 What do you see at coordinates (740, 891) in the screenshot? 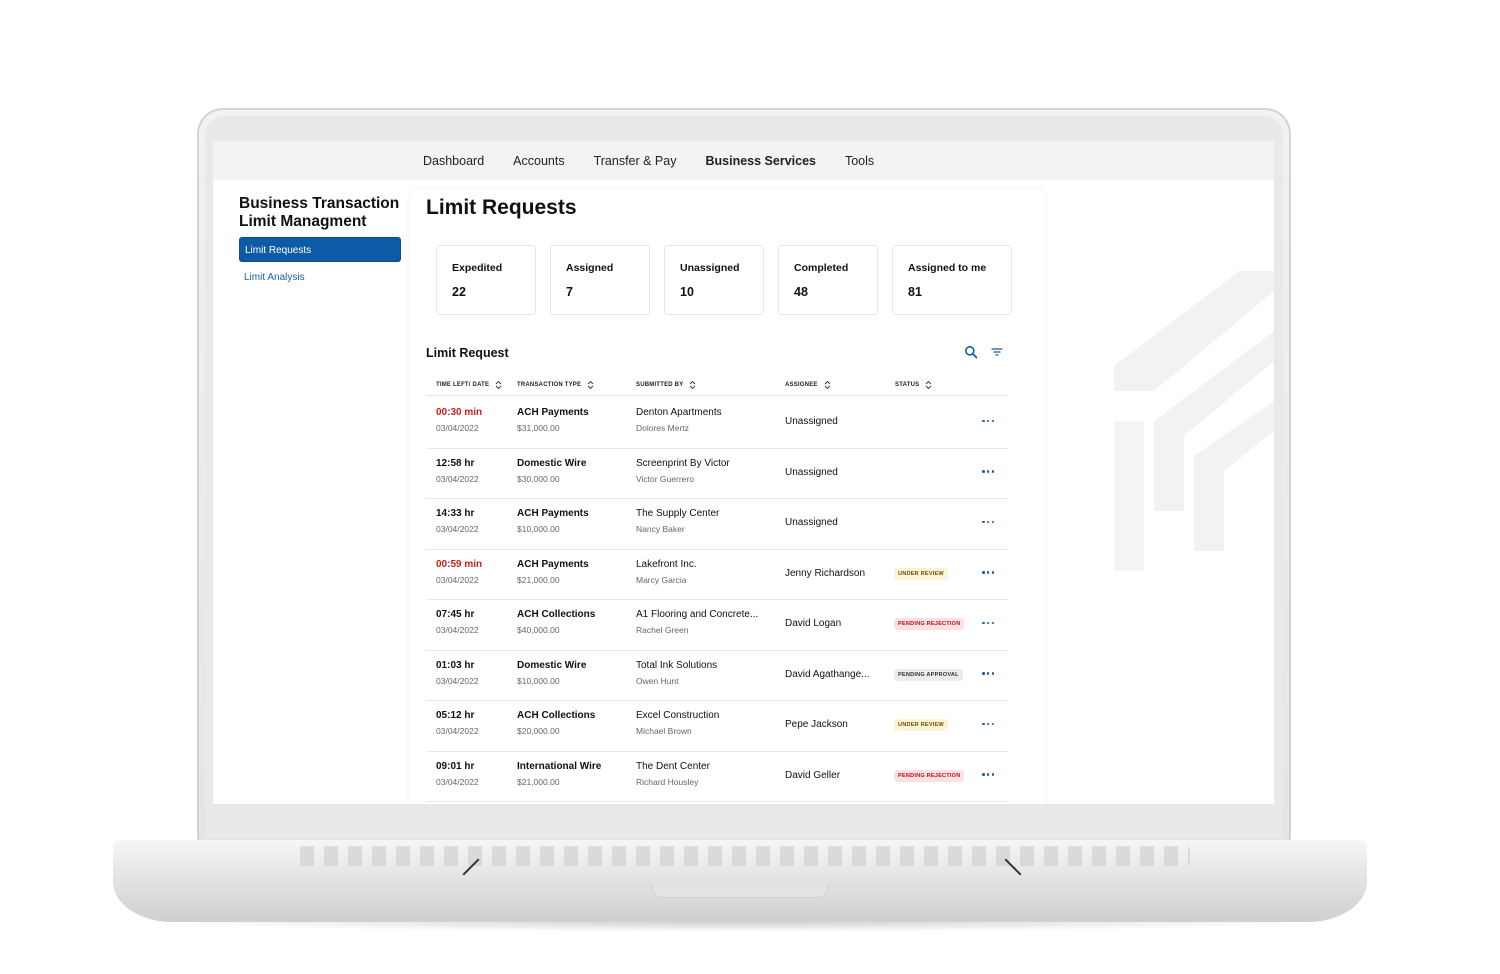
I see `trackpad-notch` at bounding box center [740, 891].